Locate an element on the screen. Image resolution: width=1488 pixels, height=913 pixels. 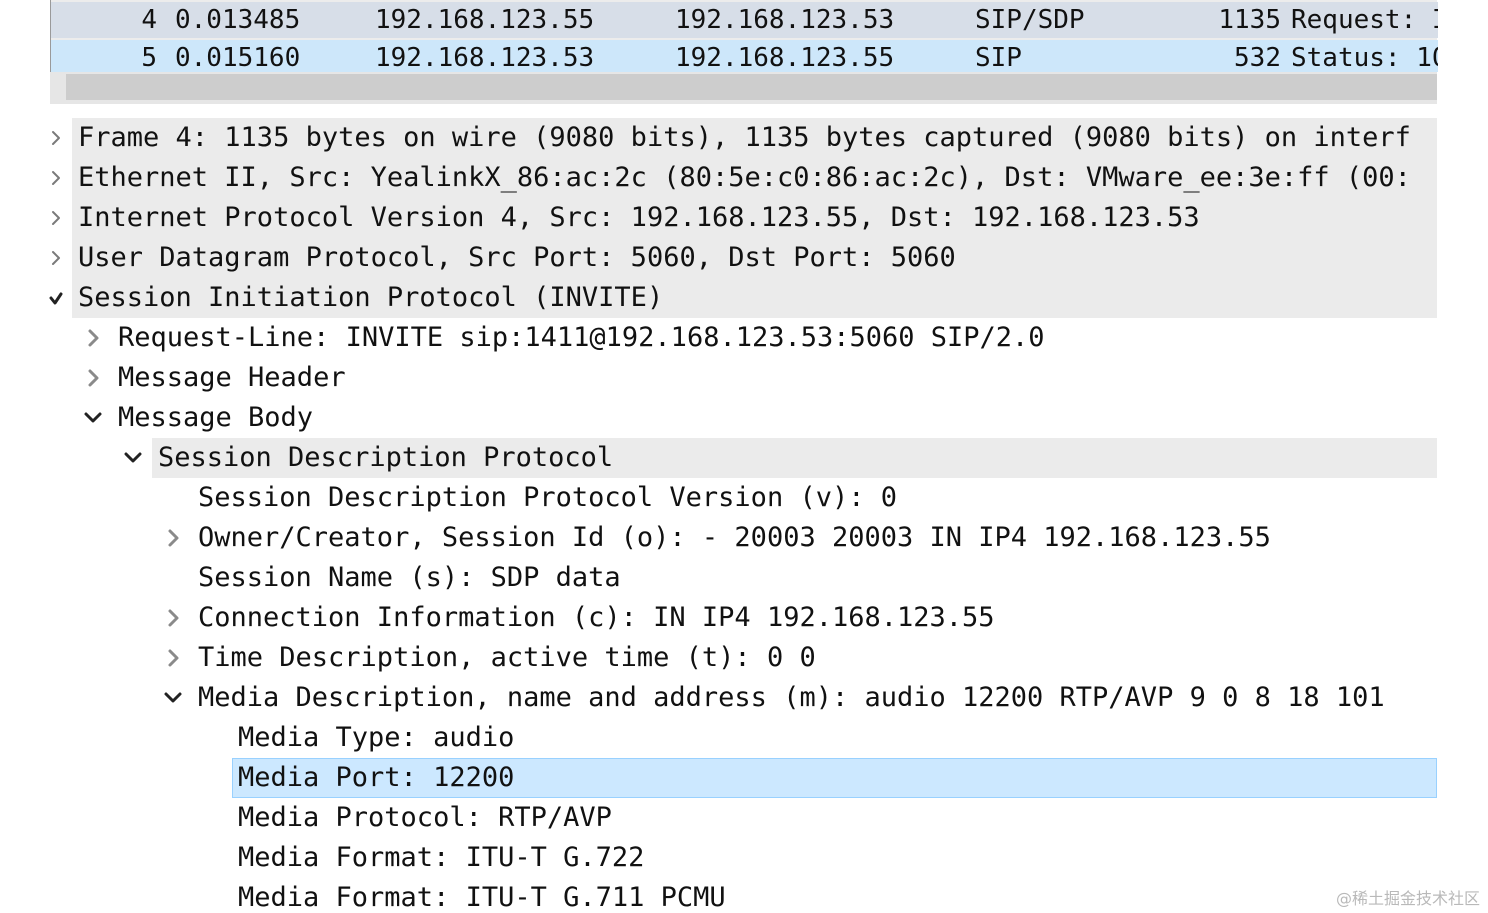
scrollbar-thumb is located at coordinates (751, 87).